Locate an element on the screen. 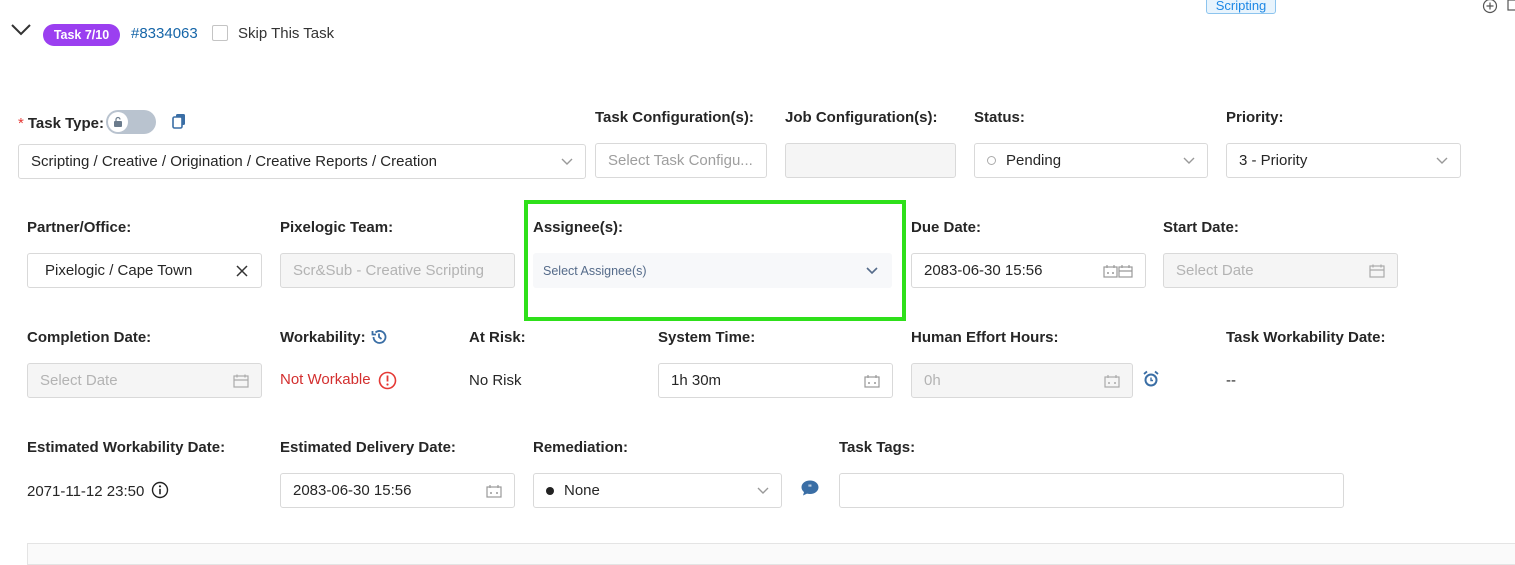  start-date-label: Start Date: is located at coordinates (1201, 227).